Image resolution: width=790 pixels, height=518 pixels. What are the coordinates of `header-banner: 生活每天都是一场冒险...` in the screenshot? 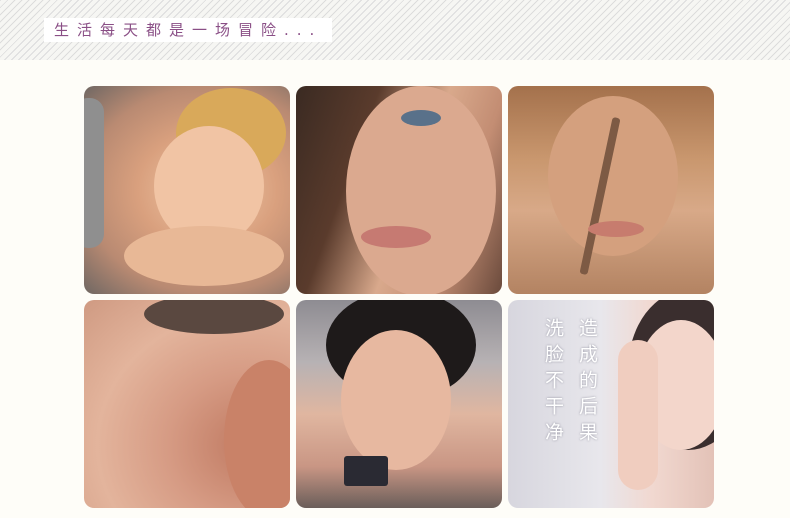 It's located at (395, 30).